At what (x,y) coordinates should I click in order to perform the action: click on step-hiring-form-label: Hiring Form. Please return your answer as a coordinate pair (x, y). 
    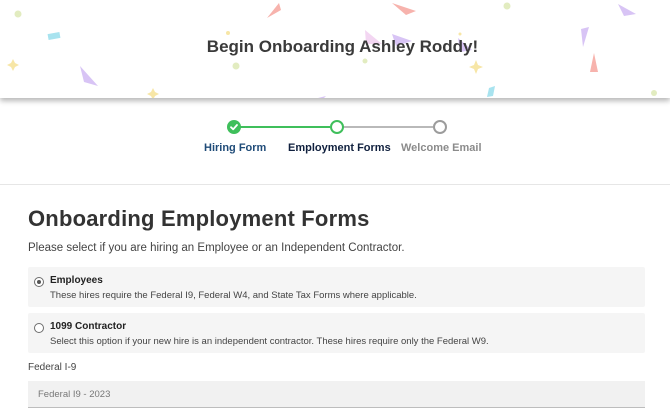
    Looking at the image, I should click on (235, 148).